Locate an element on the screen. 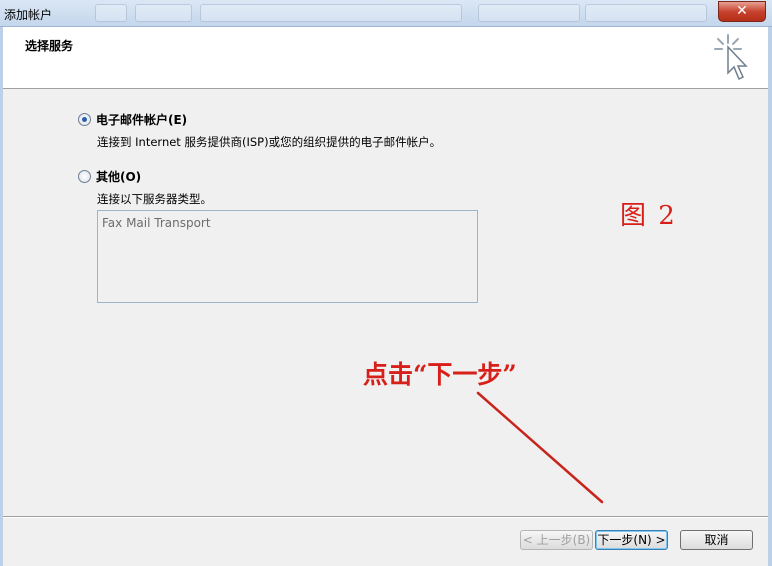 Image resolution: width=772 pixels, height=566 pixels. email-account-label: 电子邮件帐户(E) is located at coordinates (142, 120).